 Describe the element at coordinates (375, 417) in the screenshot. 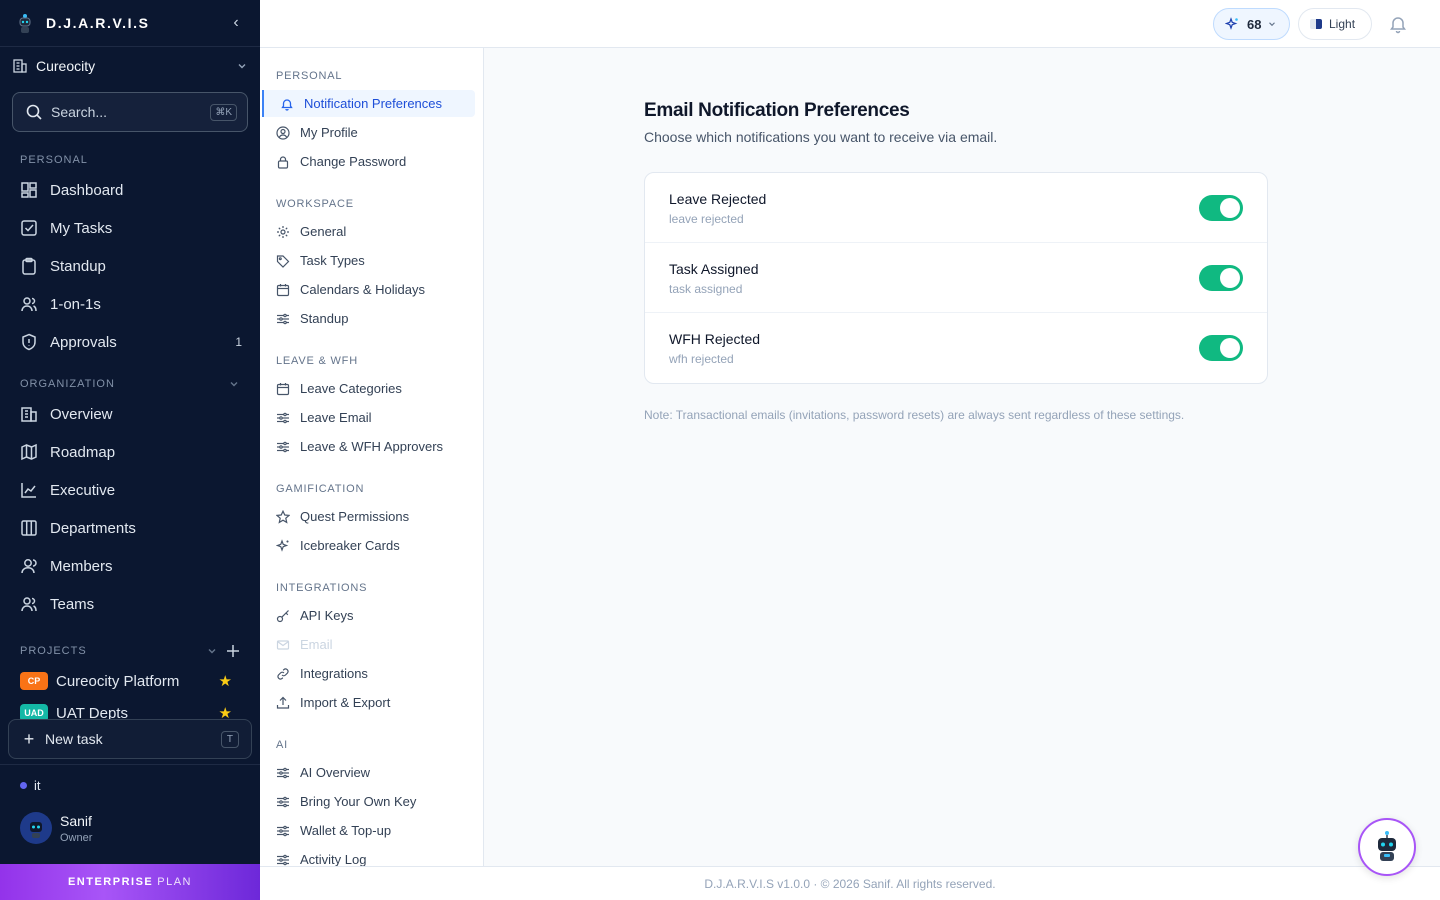

I see `settings-item-leave-email: Leave Email` at that location.